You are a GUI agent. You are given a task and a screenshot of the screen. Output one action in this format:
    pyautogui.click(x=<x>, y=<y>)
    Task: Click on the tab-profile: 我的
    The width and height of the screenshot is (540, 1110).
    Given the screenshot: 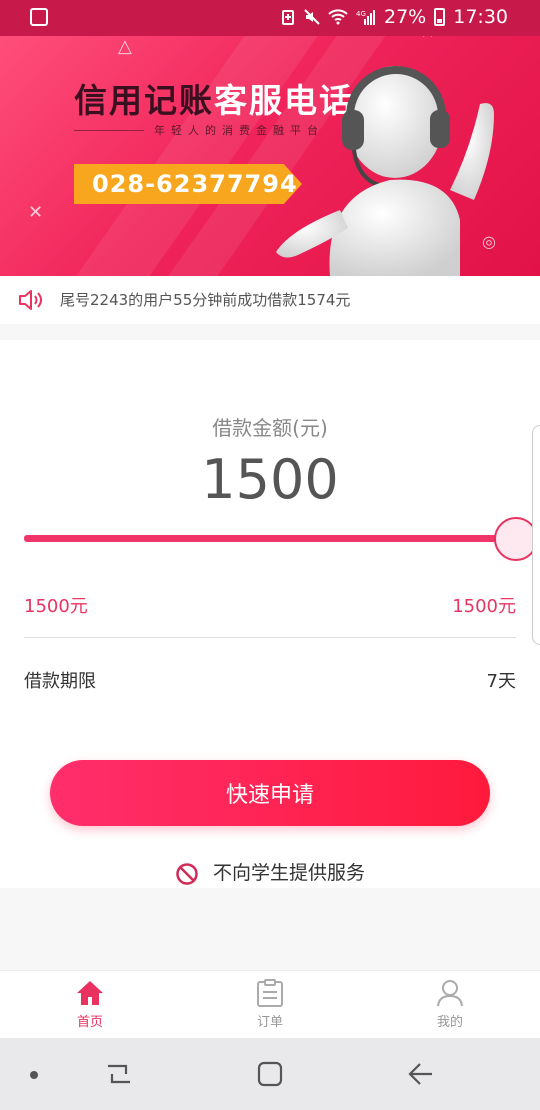 What is the action you would take?
    pyautogui.click(x=450, y=1004)
    